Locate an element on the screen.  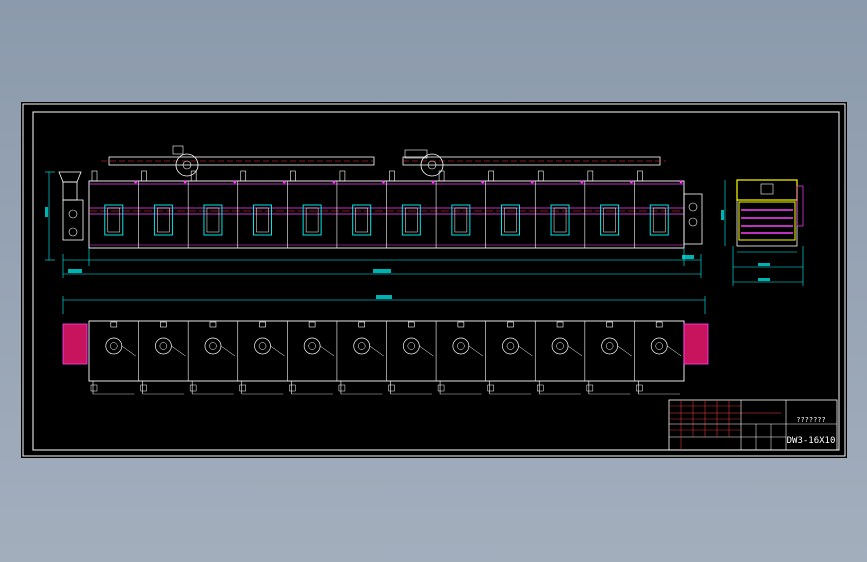
side-view-frame is located at coordinates (767, 213).